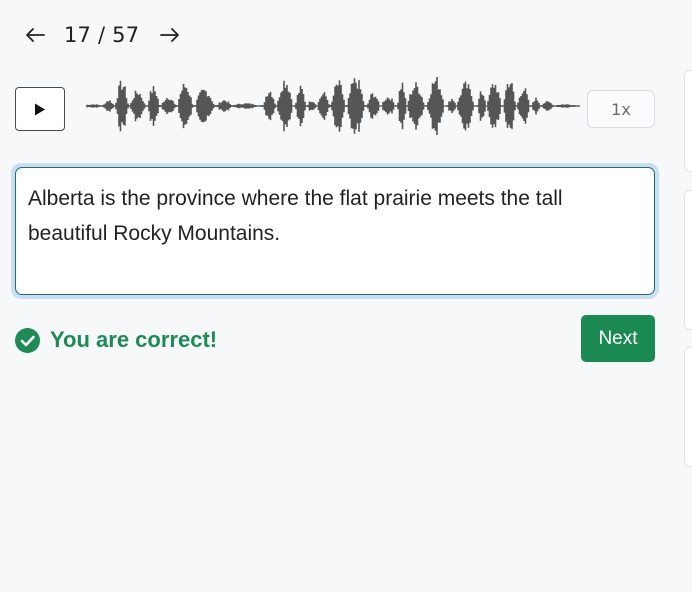  I want to click on next-button: Next, so click(618, 338).